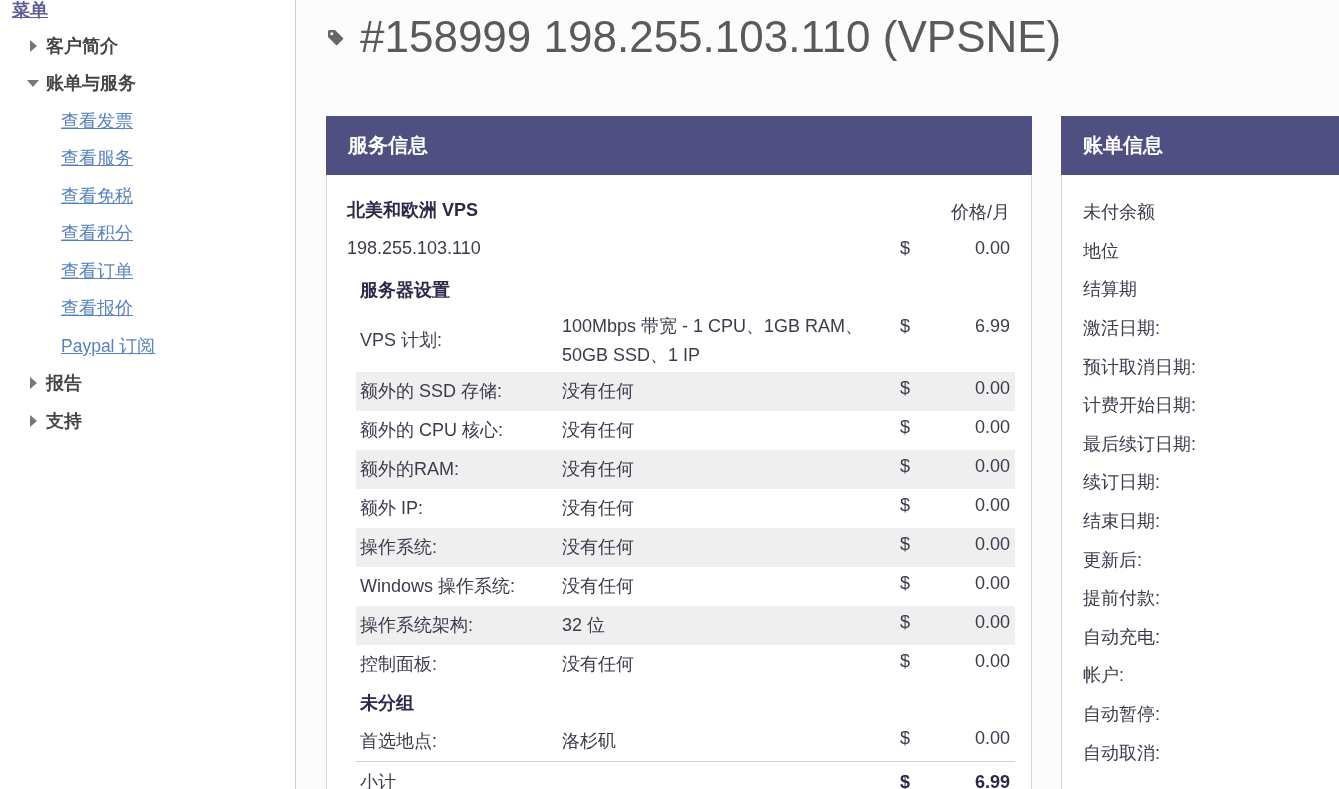  What do you see at coordinates (398, 663) in the screenshot?
I see `option-label: 控制面板:` at bounding box center [398, 663].